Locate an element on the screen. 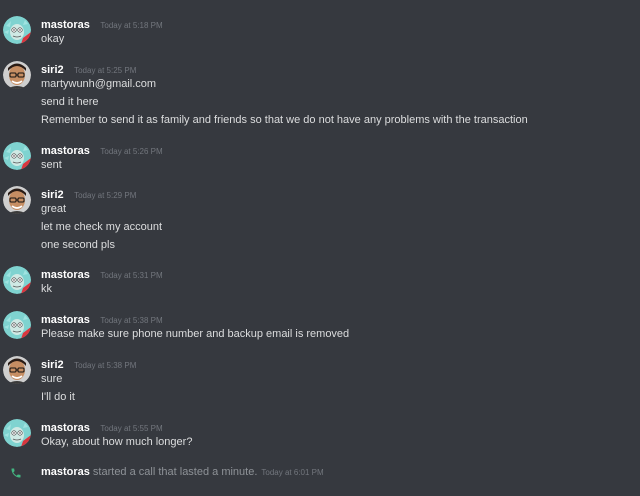 The image size is (640, 496). message-text: great is located at coordinates (54, 209).